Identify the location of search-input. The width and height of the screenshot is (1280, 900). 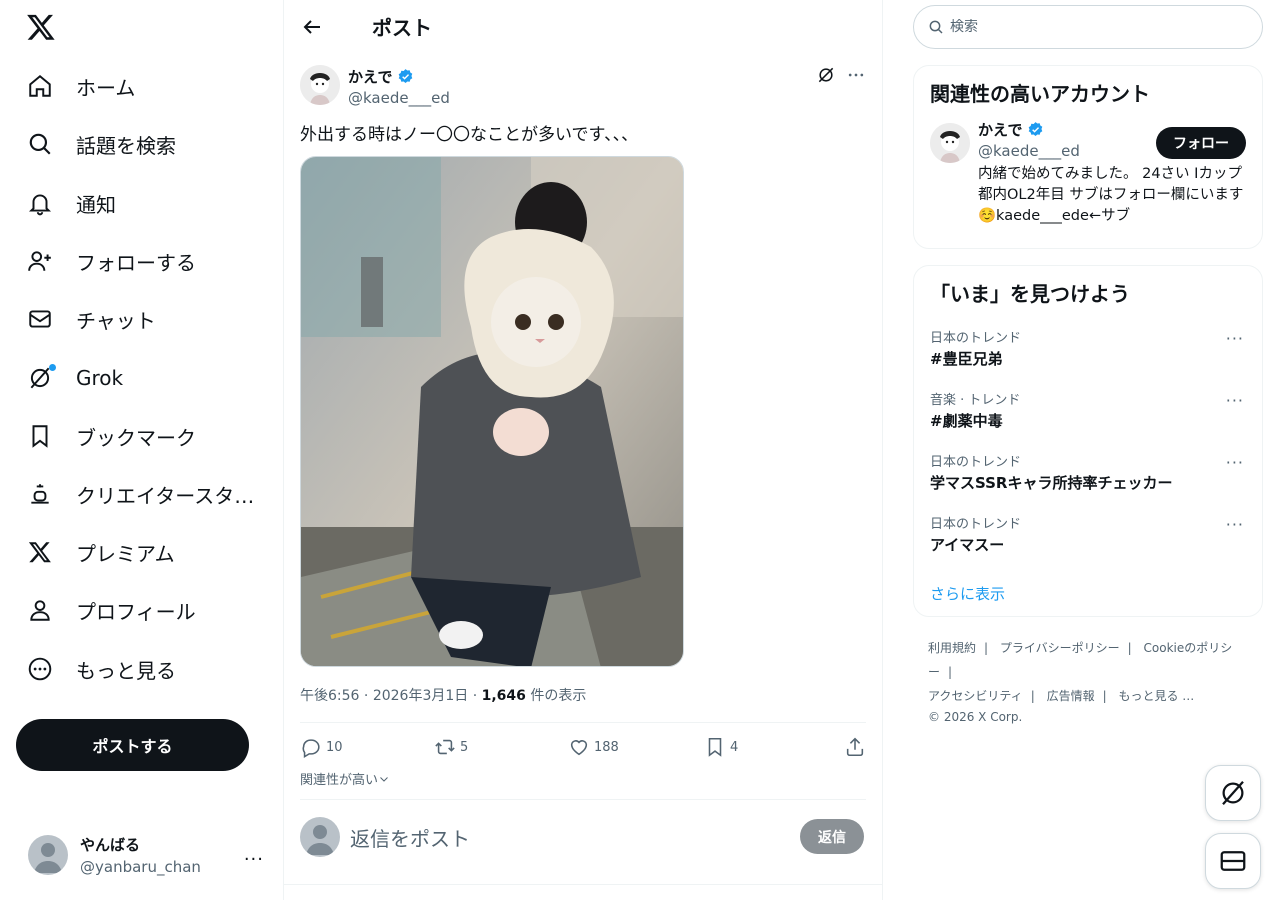
(1090, 27).